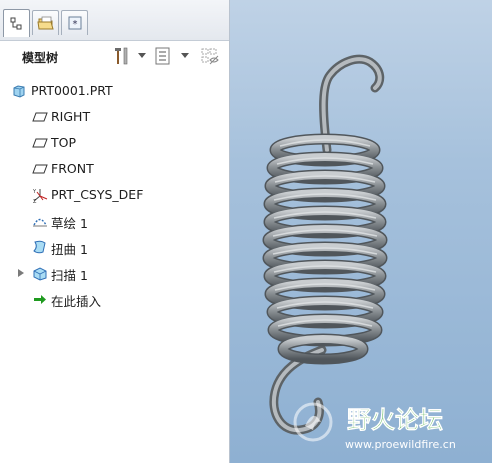  I want to click on svg-text: Y, so click(34, 192).